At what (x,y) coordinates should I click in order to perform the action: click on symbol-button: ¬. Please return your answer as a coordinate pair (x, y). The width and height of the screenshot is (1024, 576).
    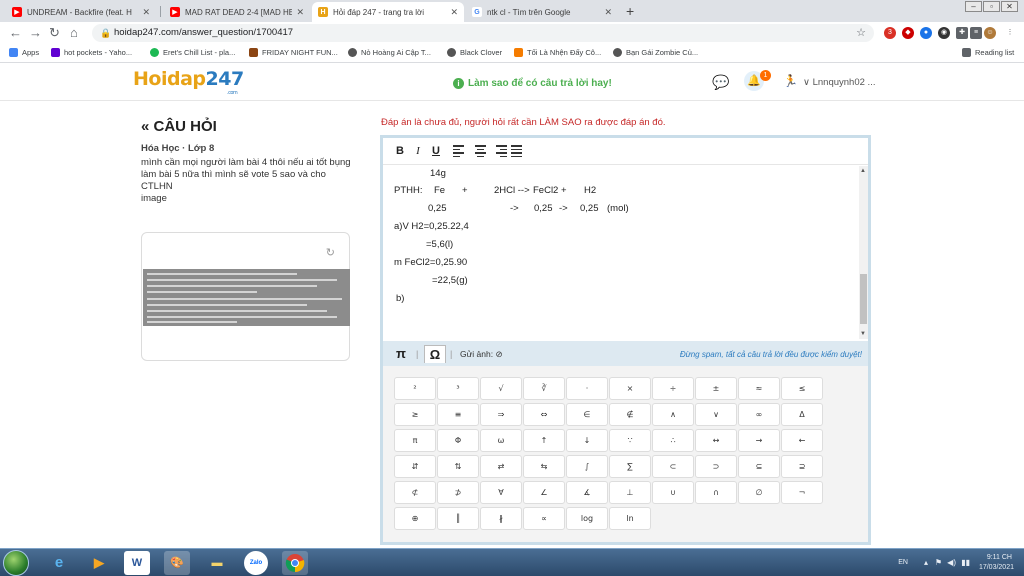
    Looking at the image, I should click on (802, 492).